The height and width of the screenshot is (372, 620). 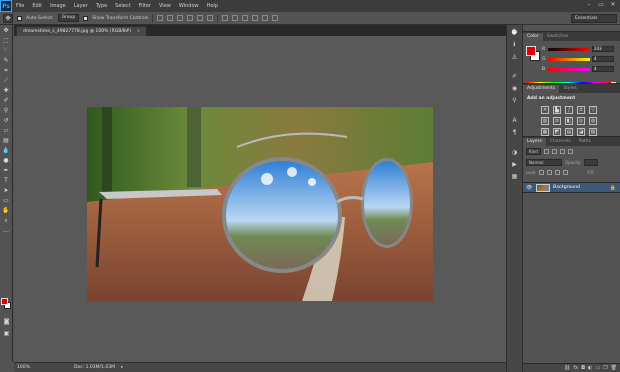 What do you see at coordinates (200, 18) in the screenshot?
I see `align-hcenter-icon` at bounding box center [200, 18].